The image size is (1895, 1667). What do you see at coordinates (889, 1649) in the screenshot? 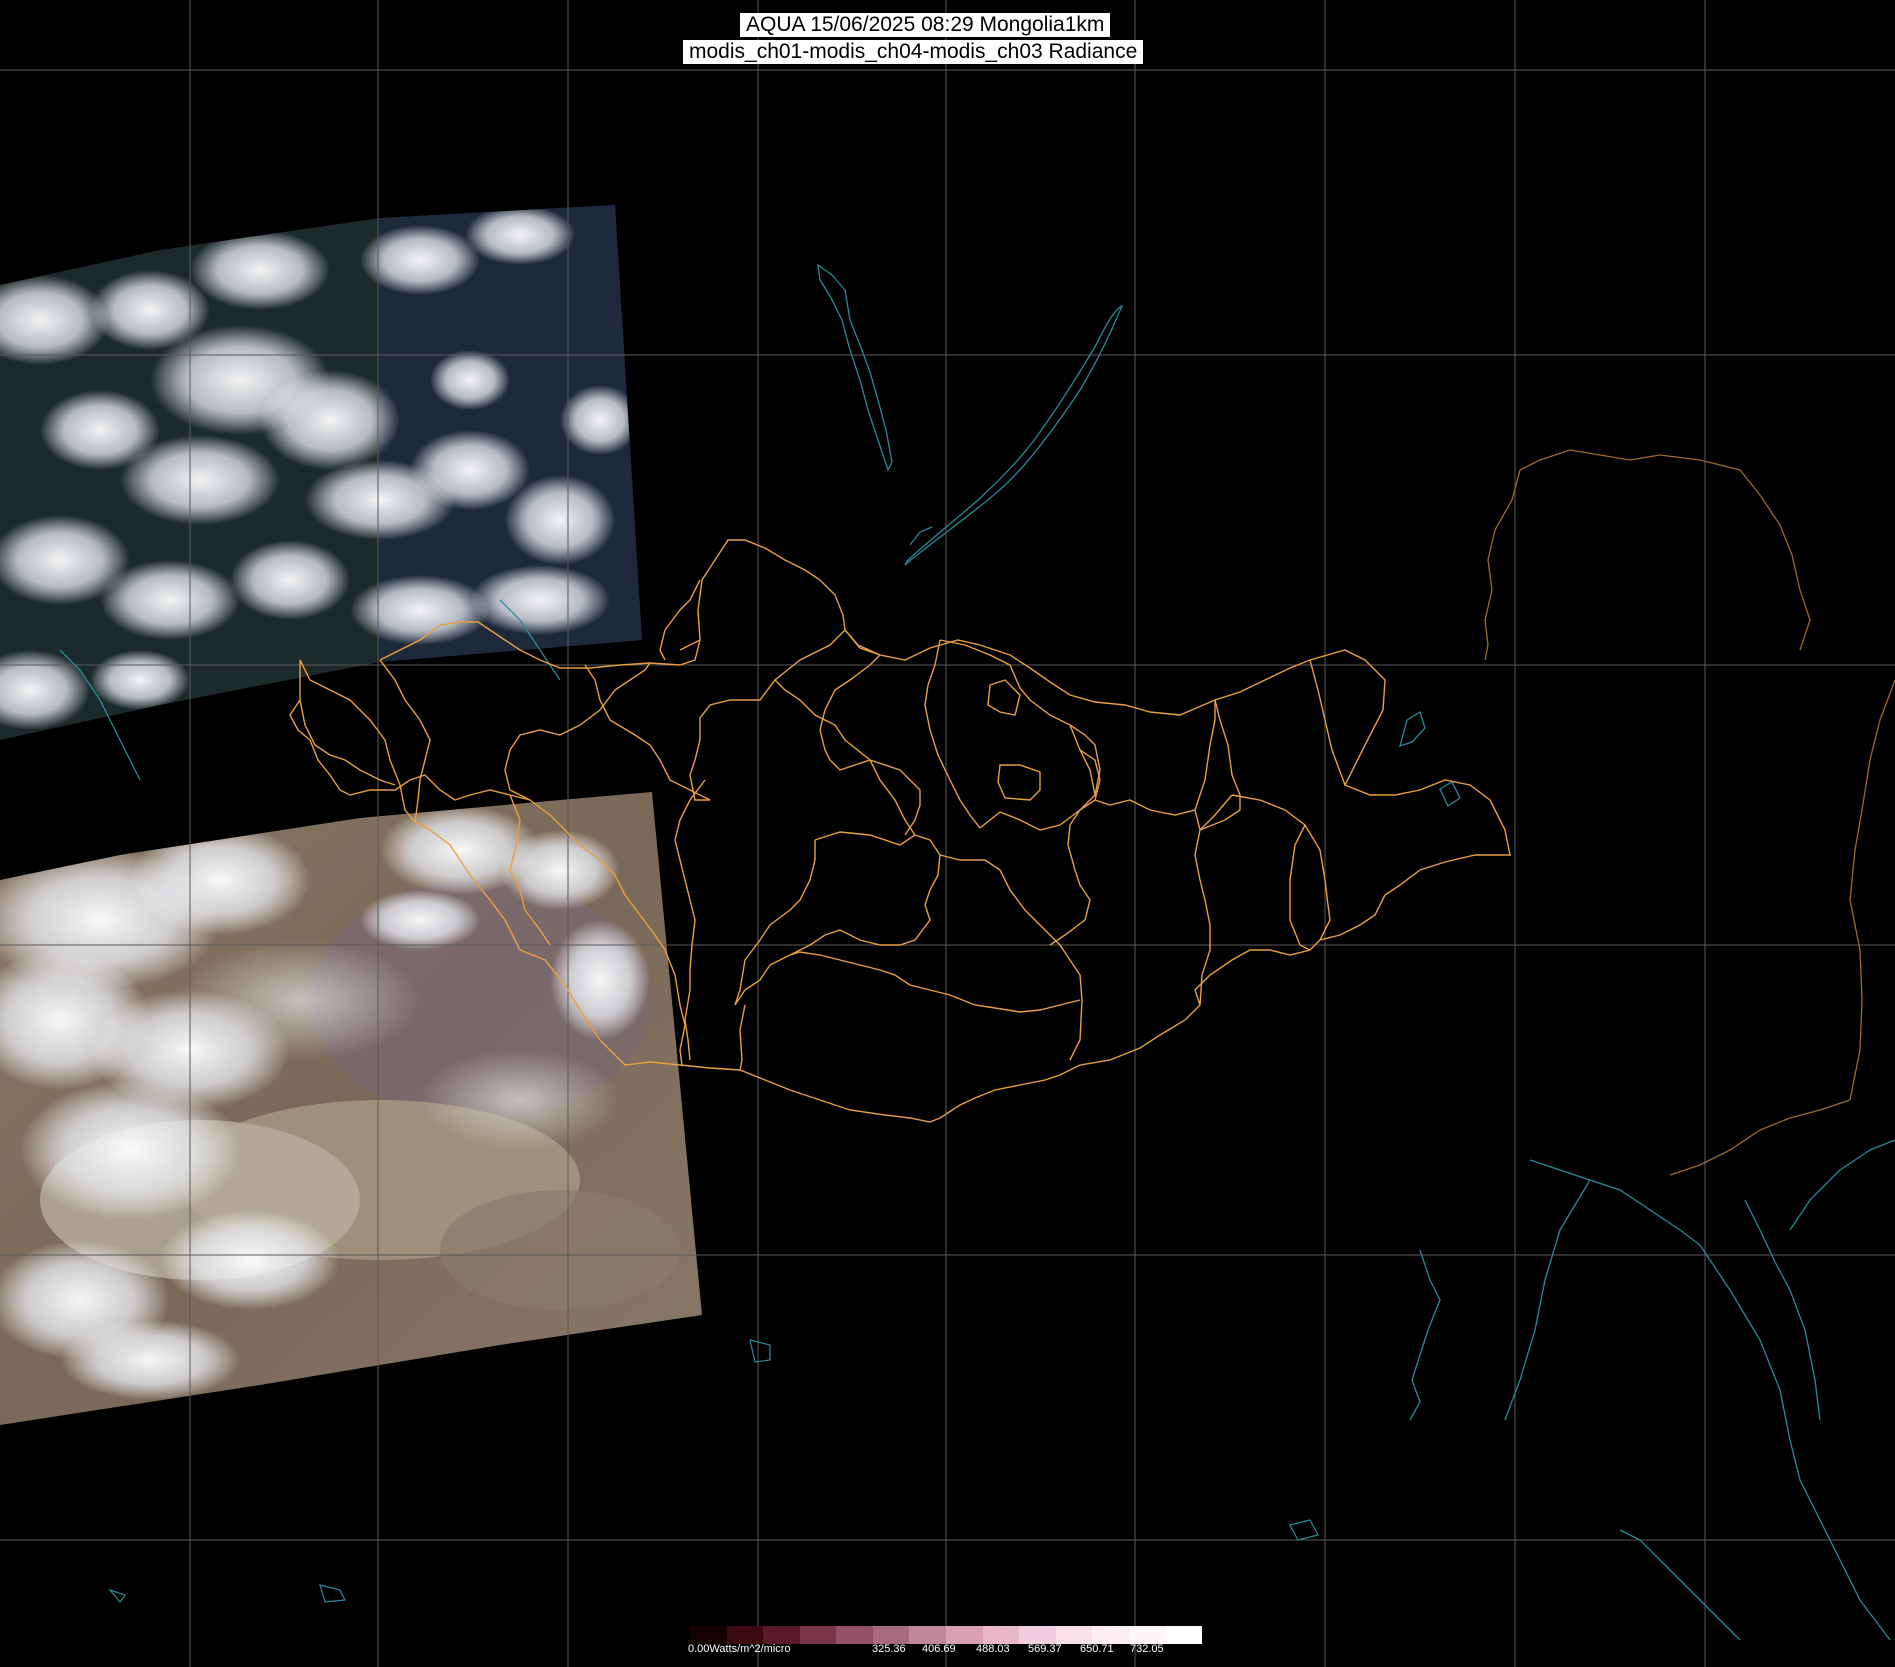
I see `colorbar-tick-label: 325.36` at bounding box center [889, 1649].